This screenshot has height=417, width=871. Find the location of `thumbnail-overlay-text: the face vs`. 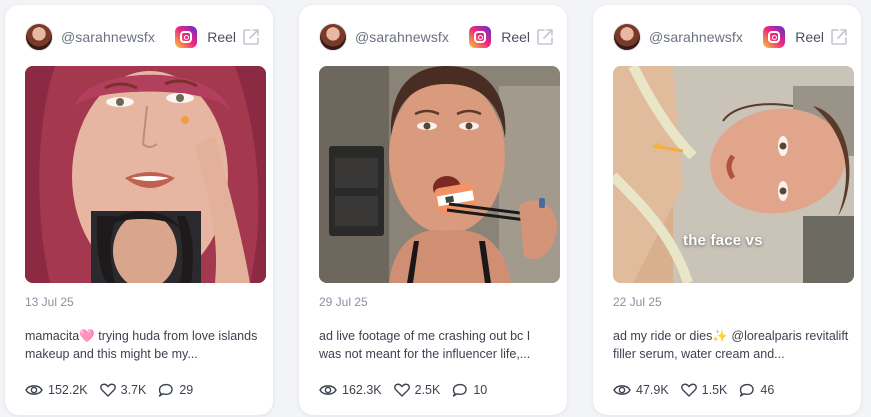

thumbnail-overlay-text: the face vs is located at coordinates (723, 240).